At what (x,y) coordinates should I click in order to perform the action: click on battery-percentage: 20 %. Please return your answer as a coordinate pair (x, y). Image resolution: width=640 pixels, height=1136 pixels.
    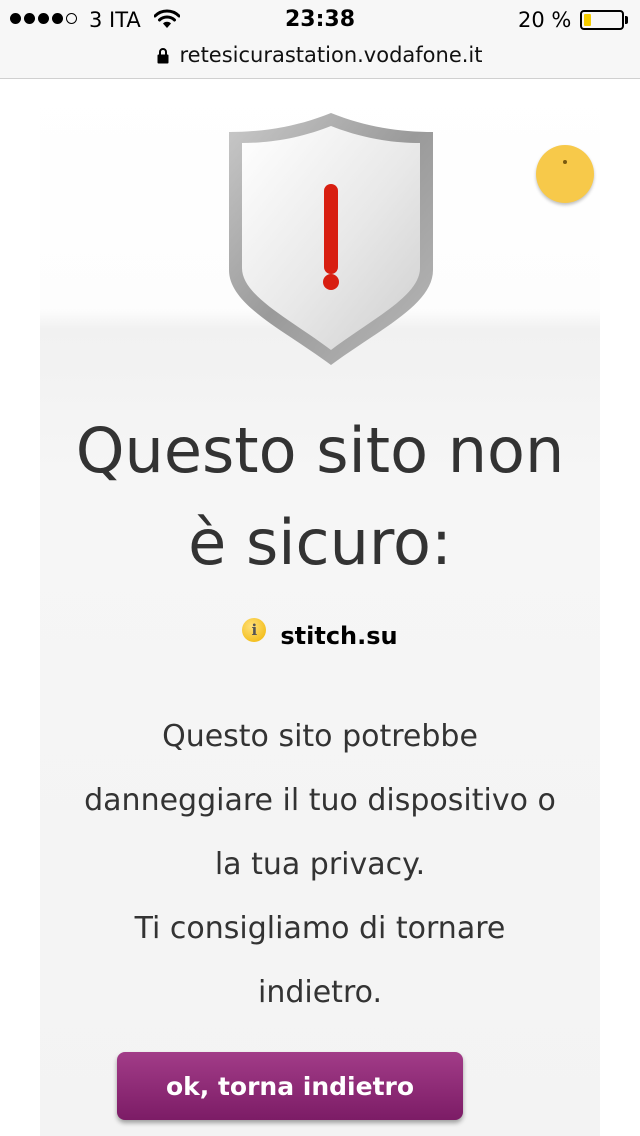
    Looking at the image, I should click on (545, 20).